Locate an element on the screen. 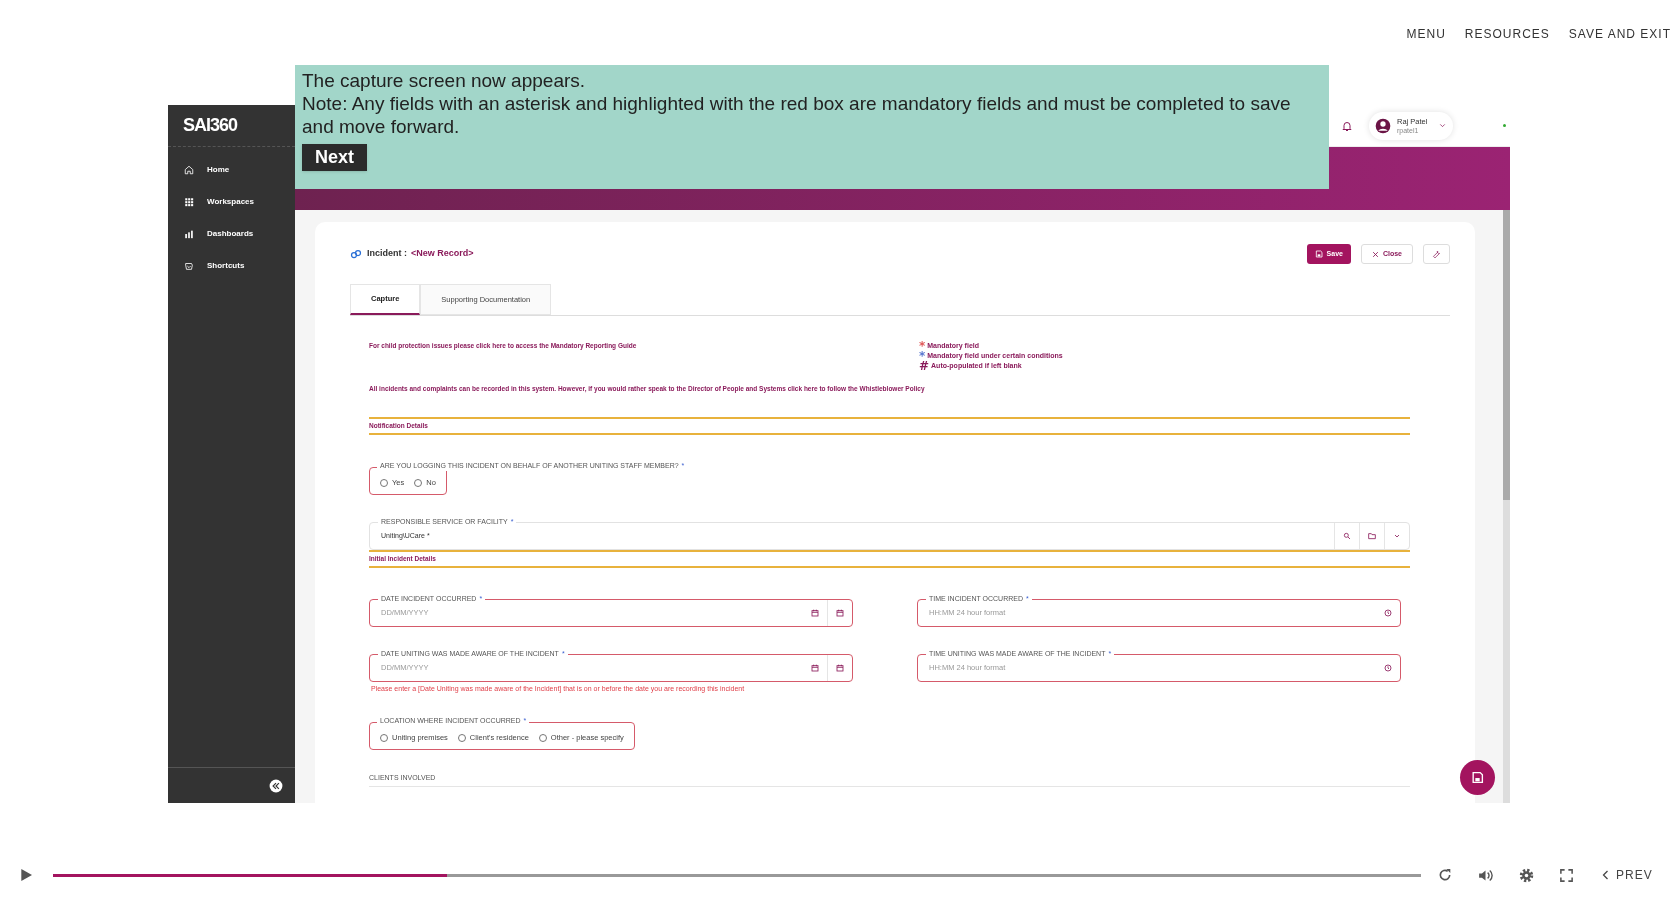  play-icon is located at coordinates (26, 875).